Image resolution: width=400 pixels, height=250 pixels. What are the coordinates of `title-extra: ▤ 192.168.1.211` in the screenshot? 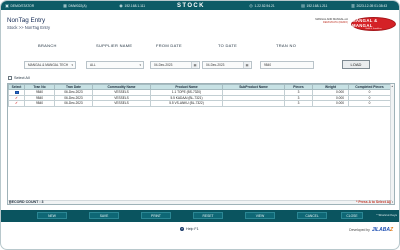 It's located at (314, 5).